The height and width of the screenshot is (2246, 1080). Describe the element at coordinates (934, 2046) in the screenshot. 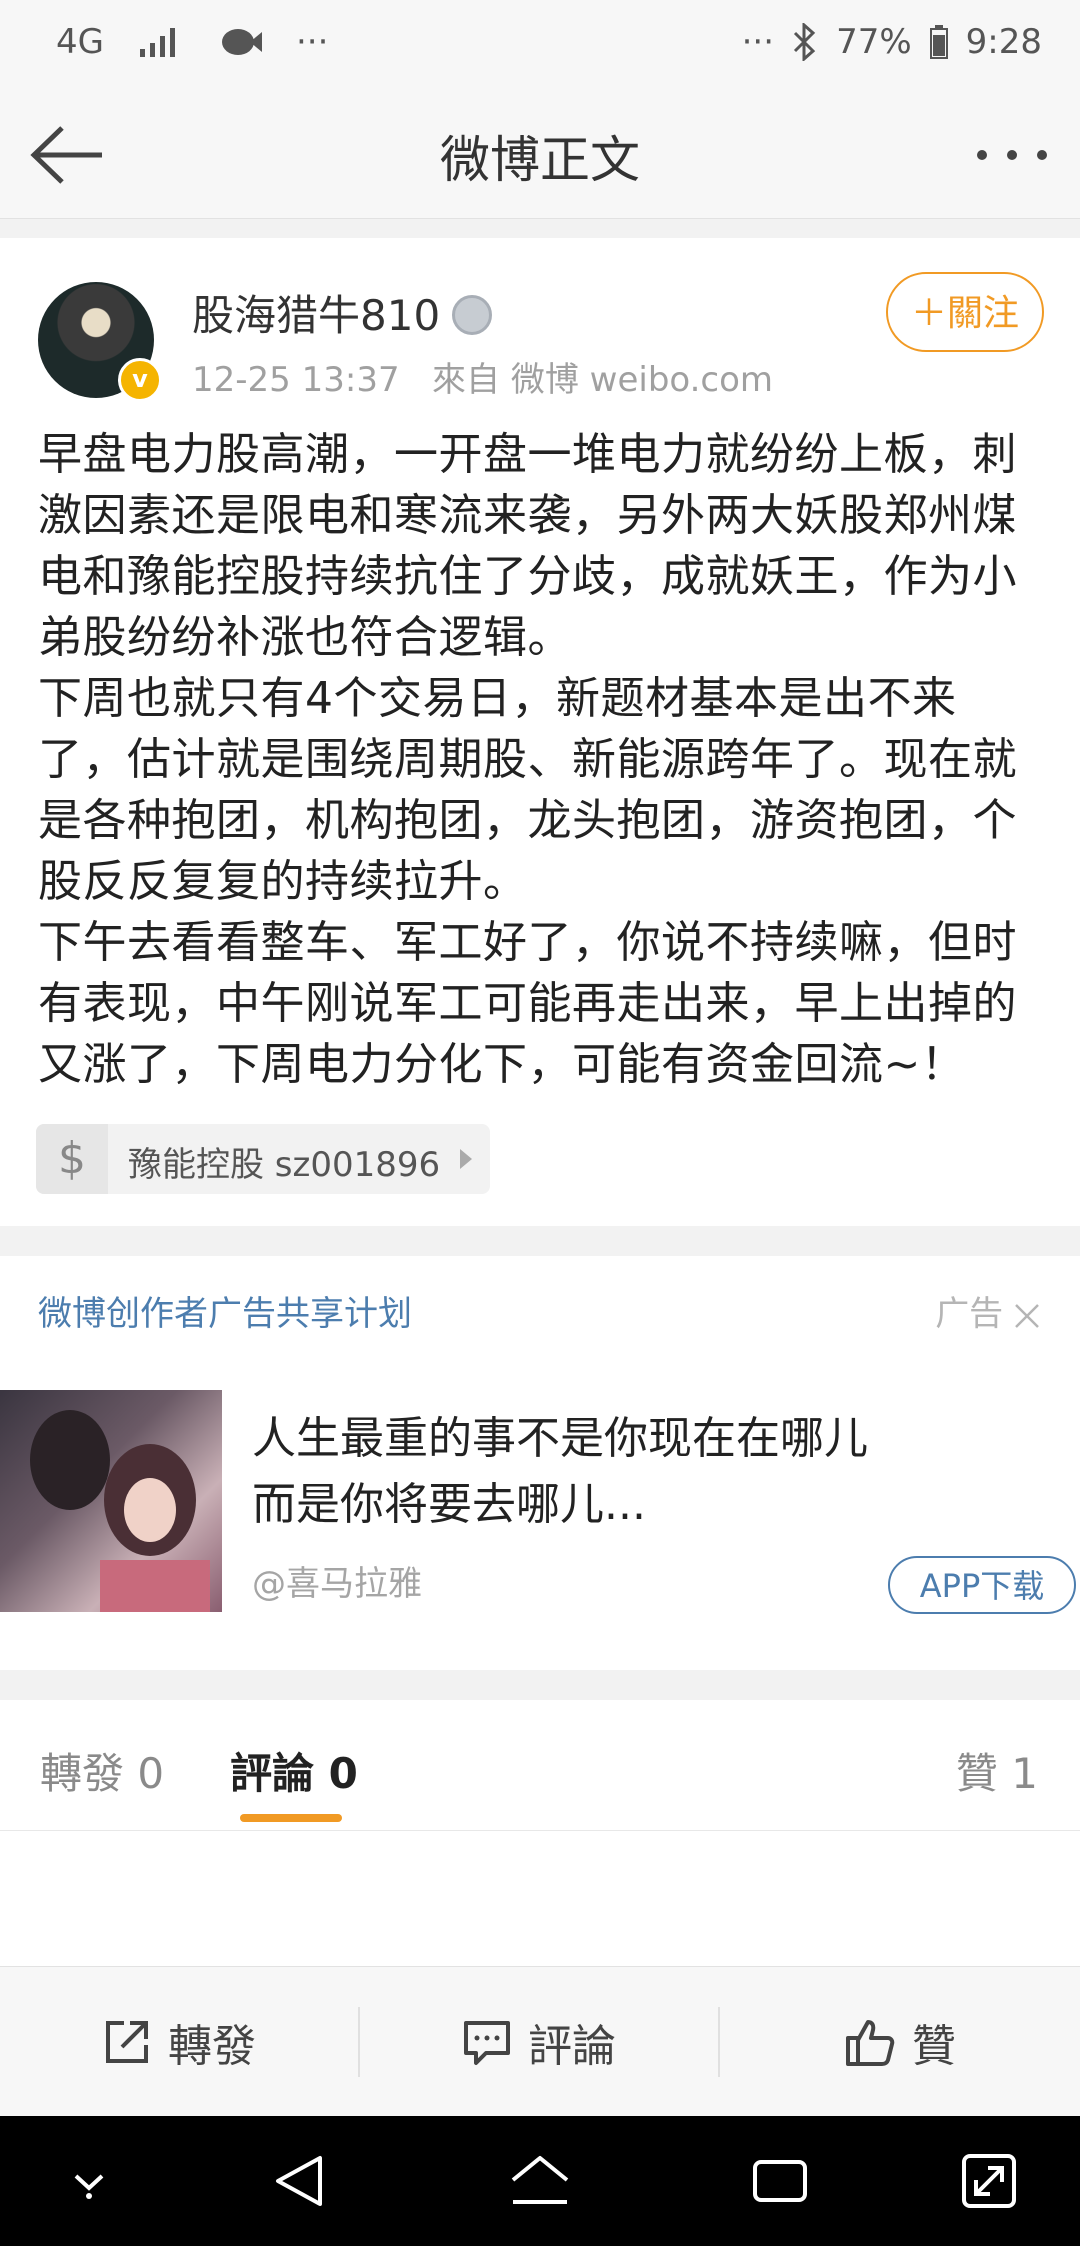

I see `like-label: 贊` at that location.